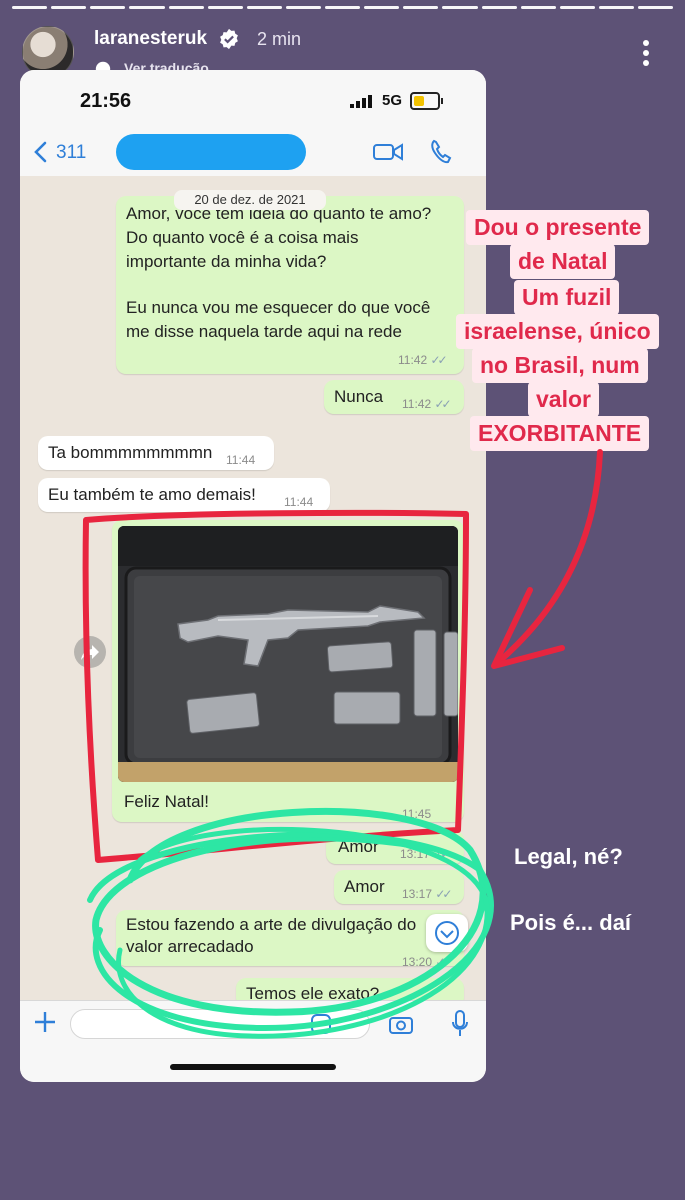 The width and height of the screenshot is (685, 1200). What do you see at coordinates (568, 856) in the screenshot?
I see `story-text: Legal, né?` at bounding box center [568, 856].